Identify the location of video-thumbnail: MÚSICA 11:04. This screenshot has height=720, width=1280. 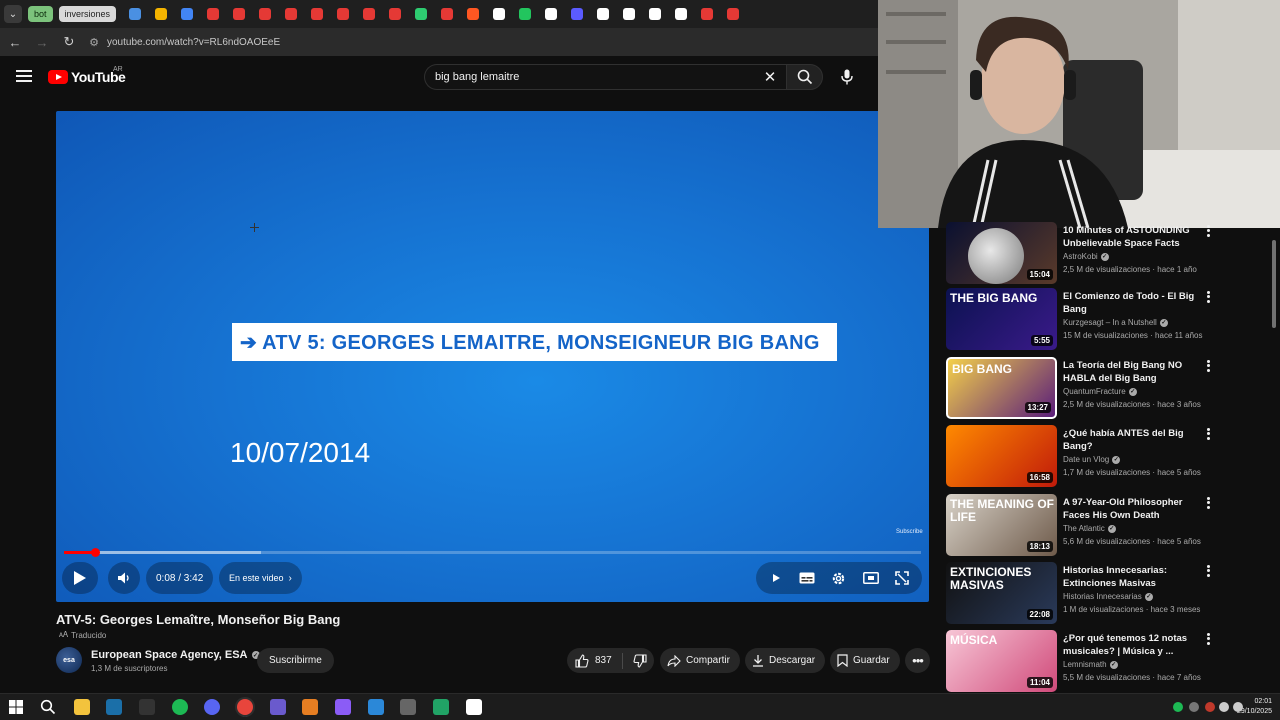
(1001, 661).